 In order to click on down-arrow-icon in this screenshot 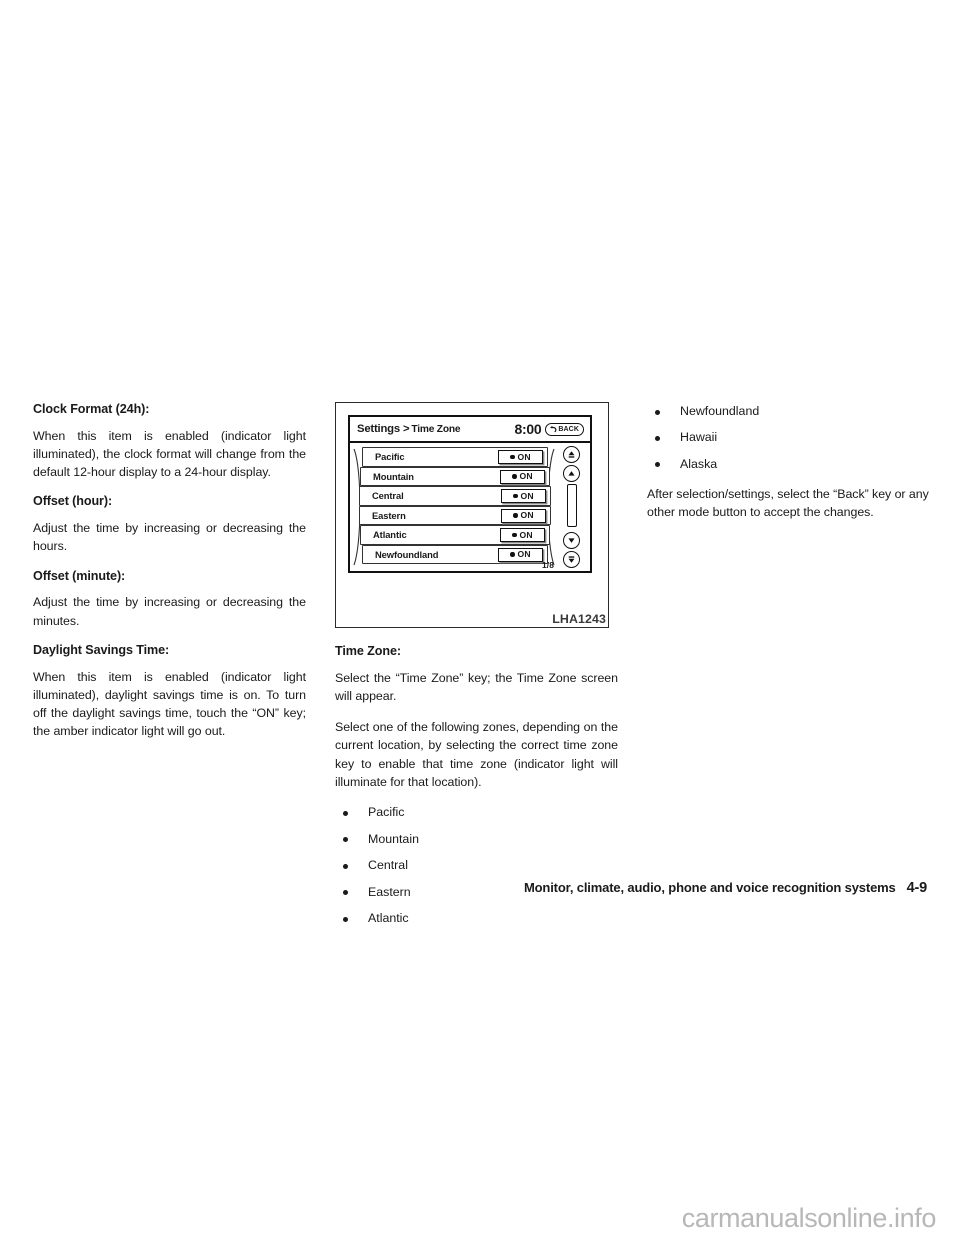, I will do `click(571, 540)`.